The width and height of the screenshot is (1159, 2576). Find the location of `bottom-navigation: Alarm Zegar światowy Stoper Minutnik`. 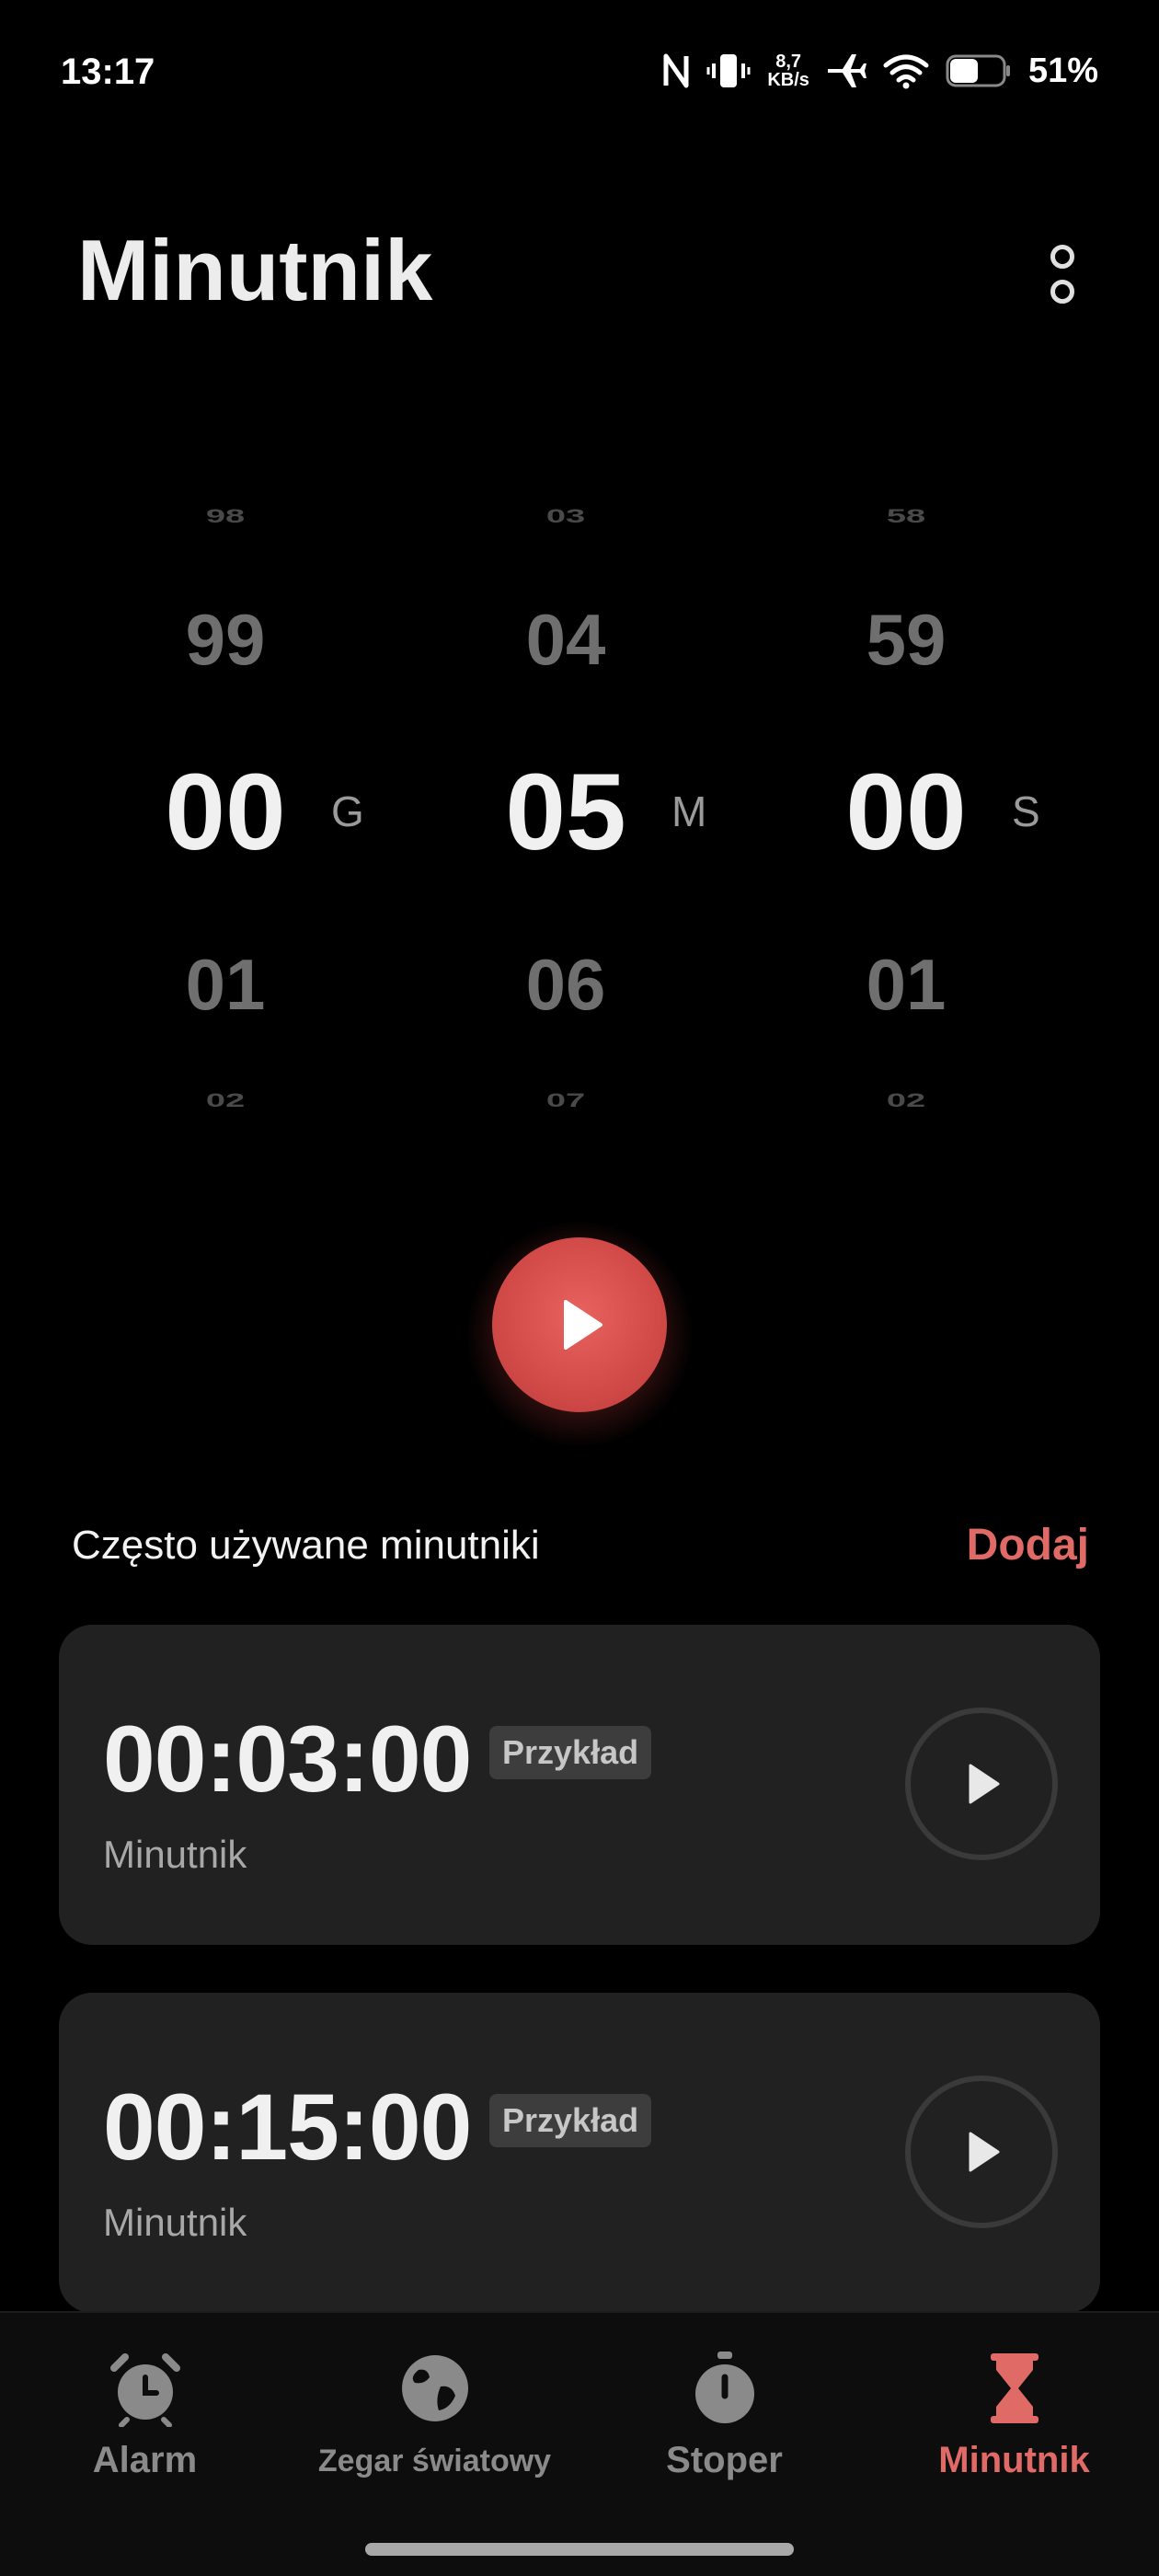

bottom-navigation: Alarm Zegar światowy Stoper Minutnik is located at coordinates (579, 2443).